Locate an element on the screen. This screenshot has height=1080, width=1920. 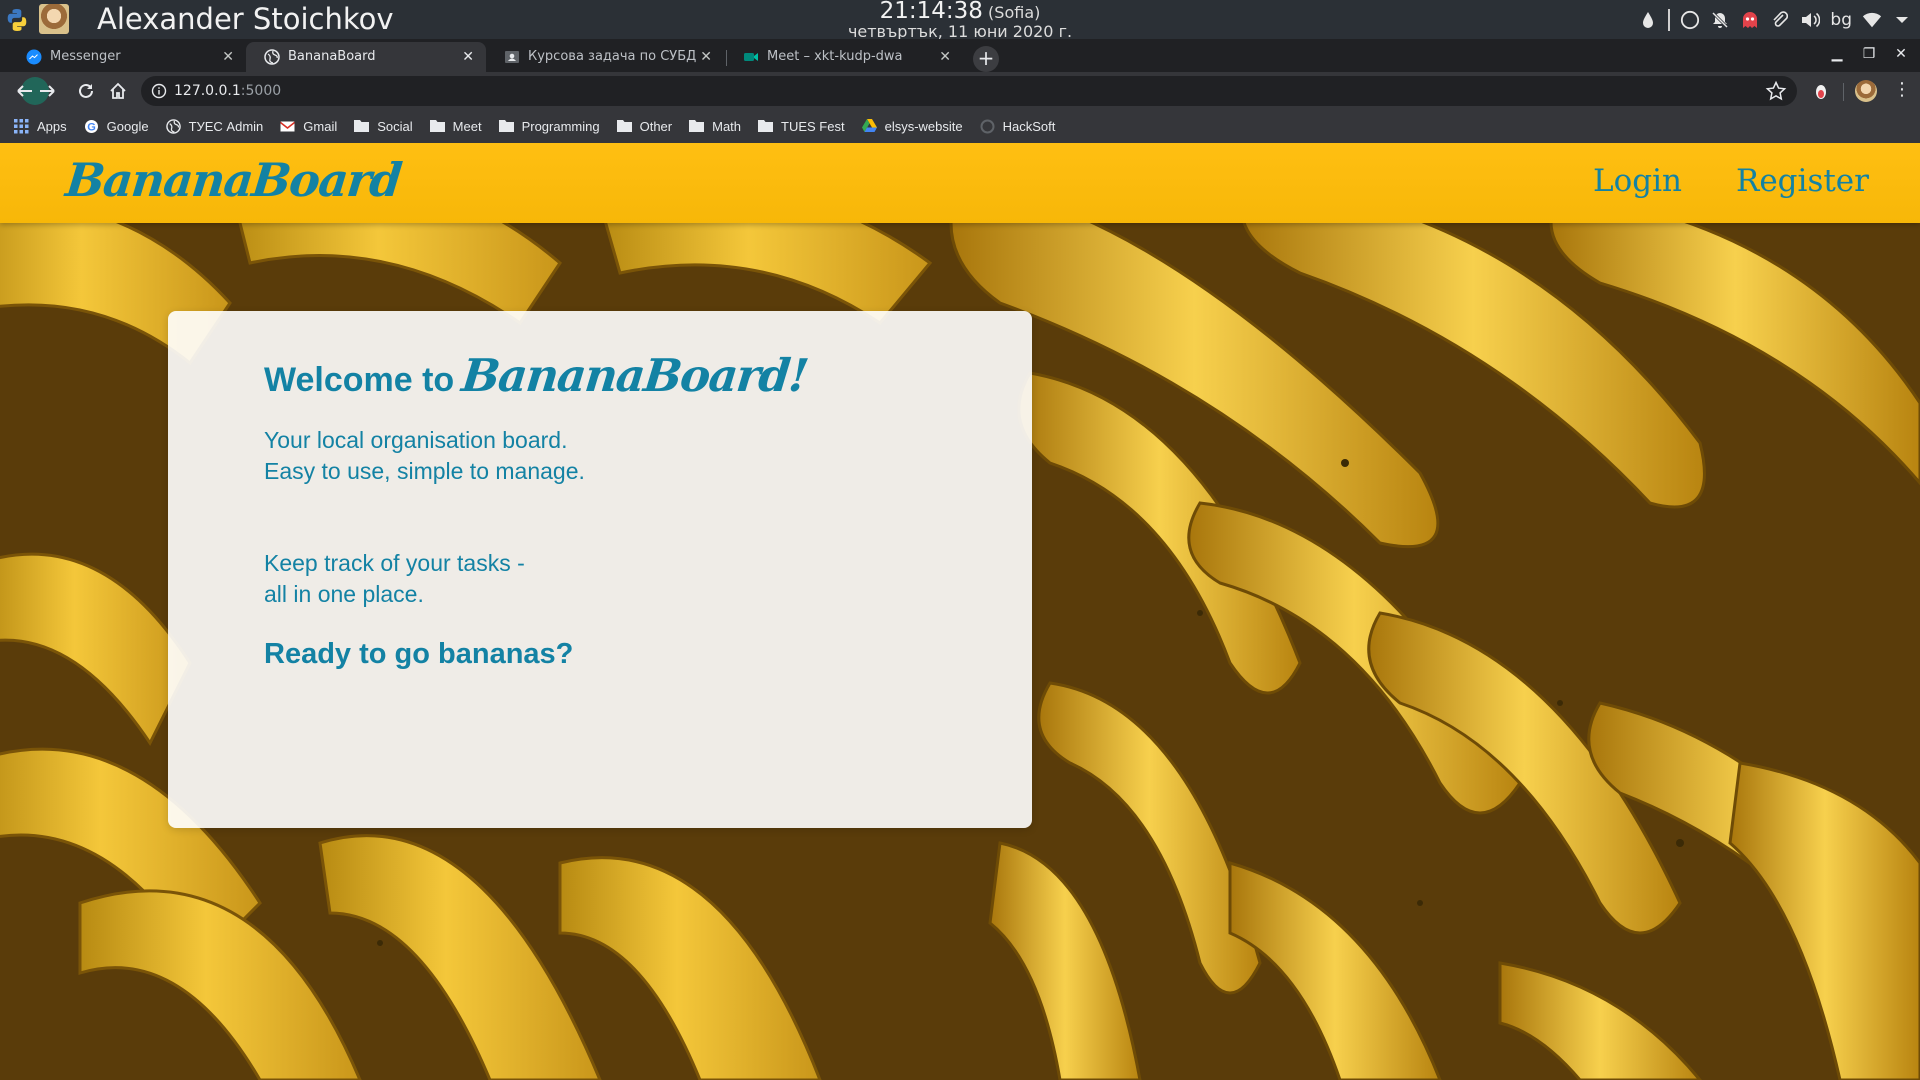
bookmark-apps: Apps is located at coordinates (40, 126).